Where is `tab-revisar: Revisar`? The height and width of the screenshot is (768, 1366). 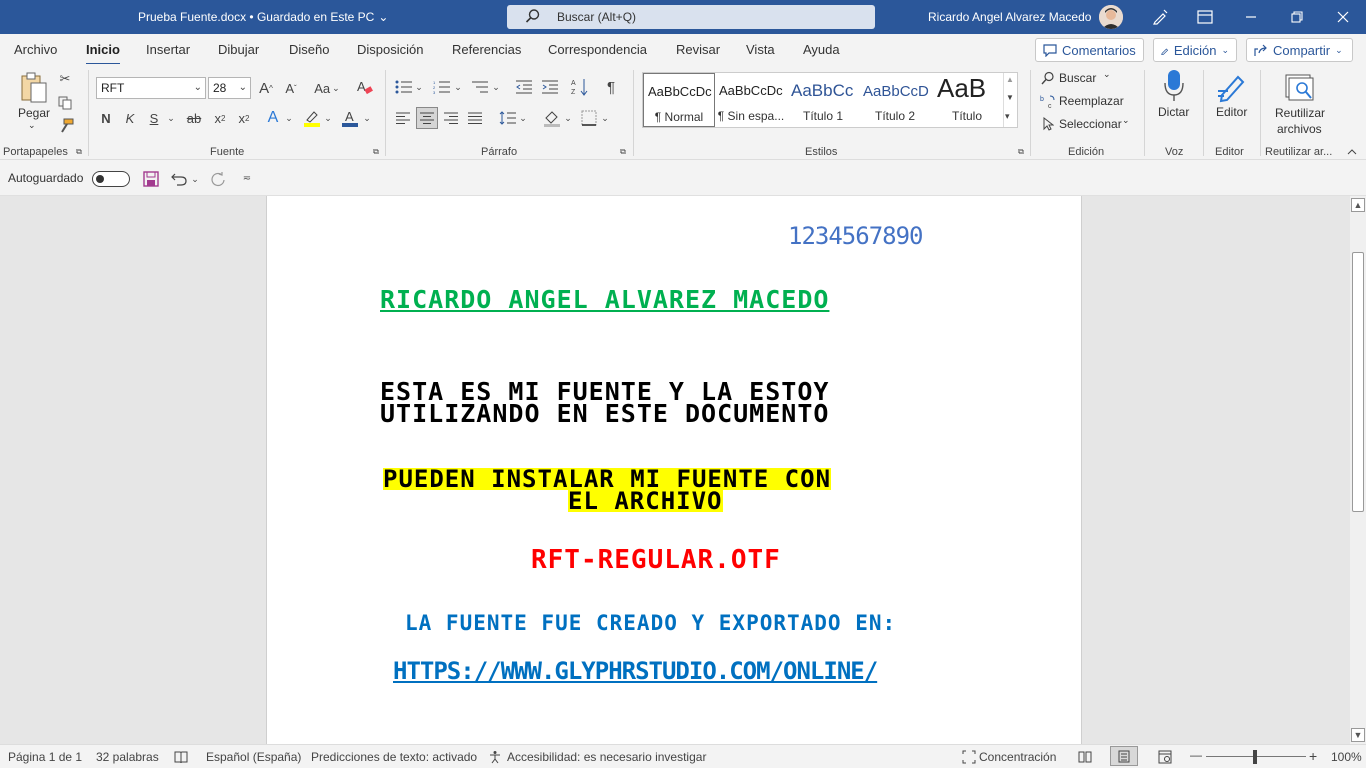
tab-revisar: Revisar is located at coordinates (698, 49).